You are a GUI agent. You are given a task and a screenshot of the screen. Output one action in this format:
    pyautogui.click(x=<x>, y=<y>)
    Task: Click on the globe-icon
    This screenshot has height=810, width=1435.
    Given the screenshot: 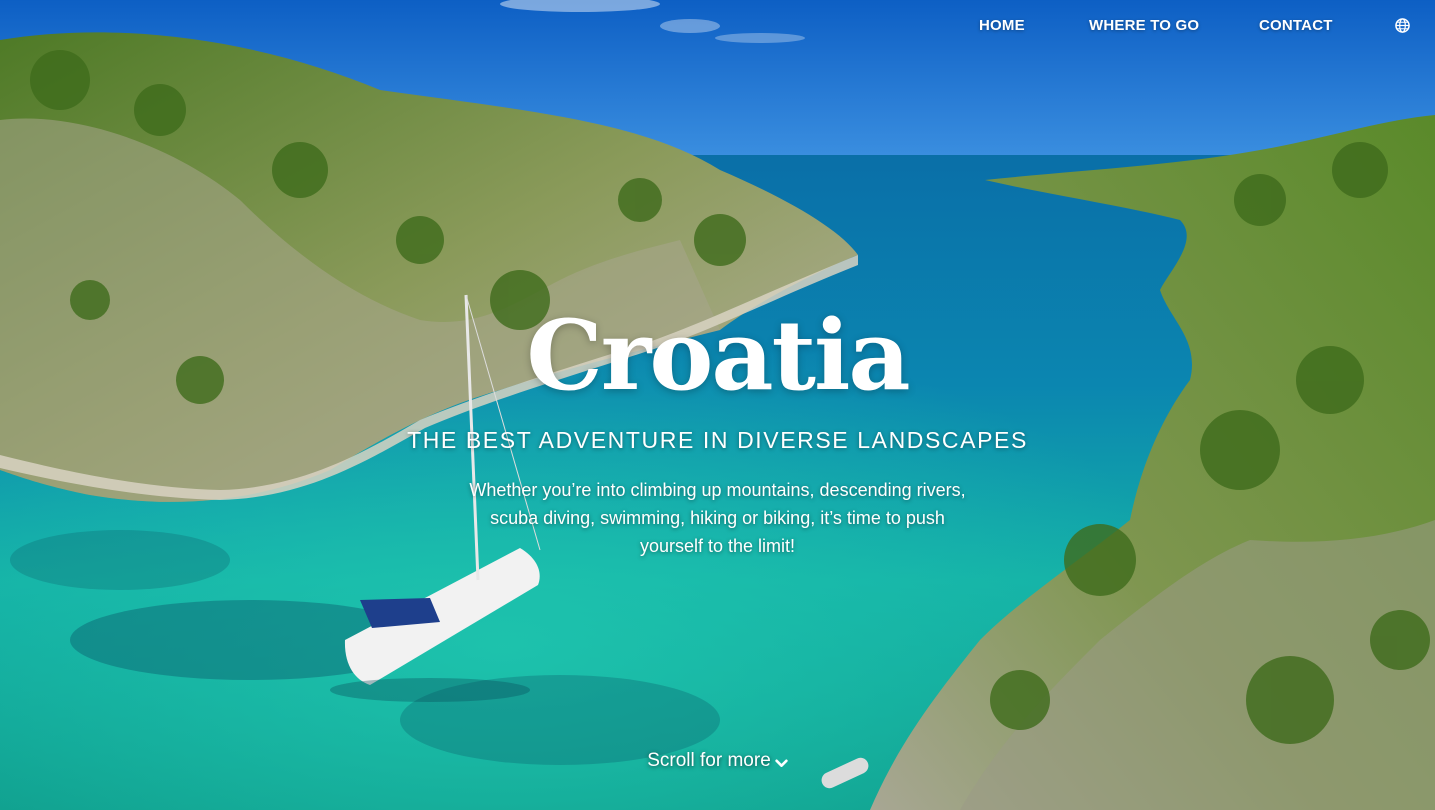 What is the action you would take?
    pyautogui.click(x=1402, y=25)
    